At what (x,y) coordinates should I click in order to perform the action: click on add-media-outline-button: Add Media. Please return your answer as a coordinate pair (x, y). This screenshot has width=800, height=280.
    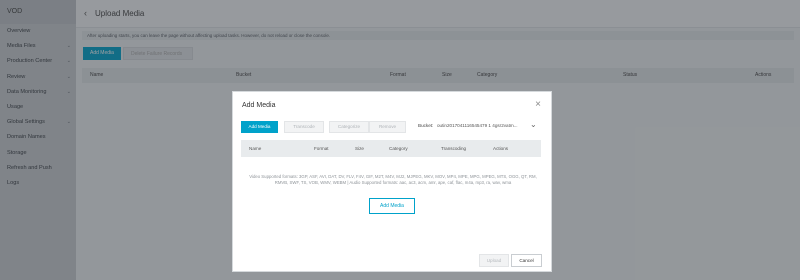
    Looking at the image, I should click on (392, 206).